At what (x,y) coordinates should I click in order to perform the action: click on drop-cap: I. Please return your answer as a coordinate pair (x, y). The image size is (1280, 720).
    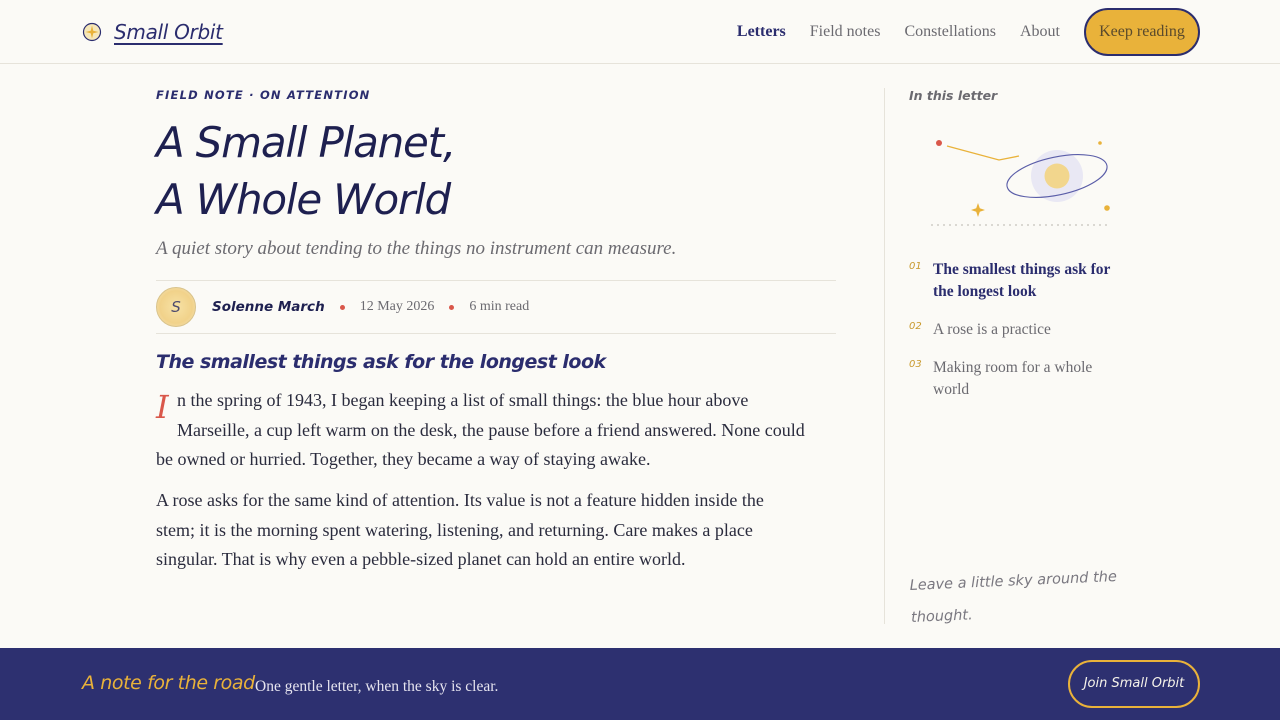
    Looking at the image, I should click on (162, 407).